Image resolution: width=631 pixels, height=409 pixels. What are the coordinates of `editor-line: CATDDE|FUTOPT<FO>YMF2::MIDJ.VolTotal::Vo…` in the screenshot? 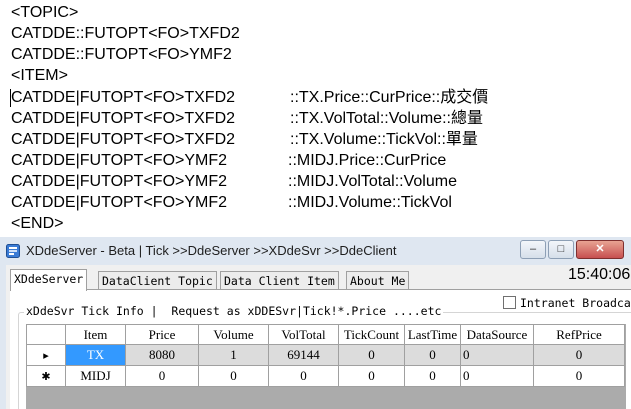 It's located at (234, 181).